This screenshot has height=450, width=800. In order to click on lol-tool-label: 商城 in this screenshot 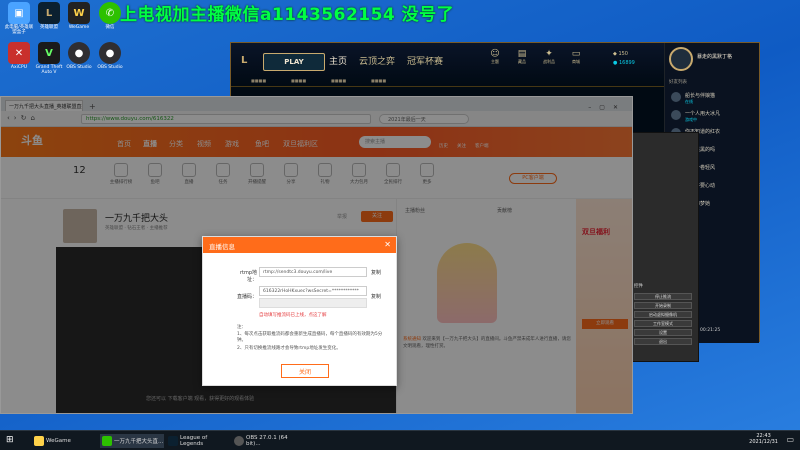, I will do `click(576, 61)`.